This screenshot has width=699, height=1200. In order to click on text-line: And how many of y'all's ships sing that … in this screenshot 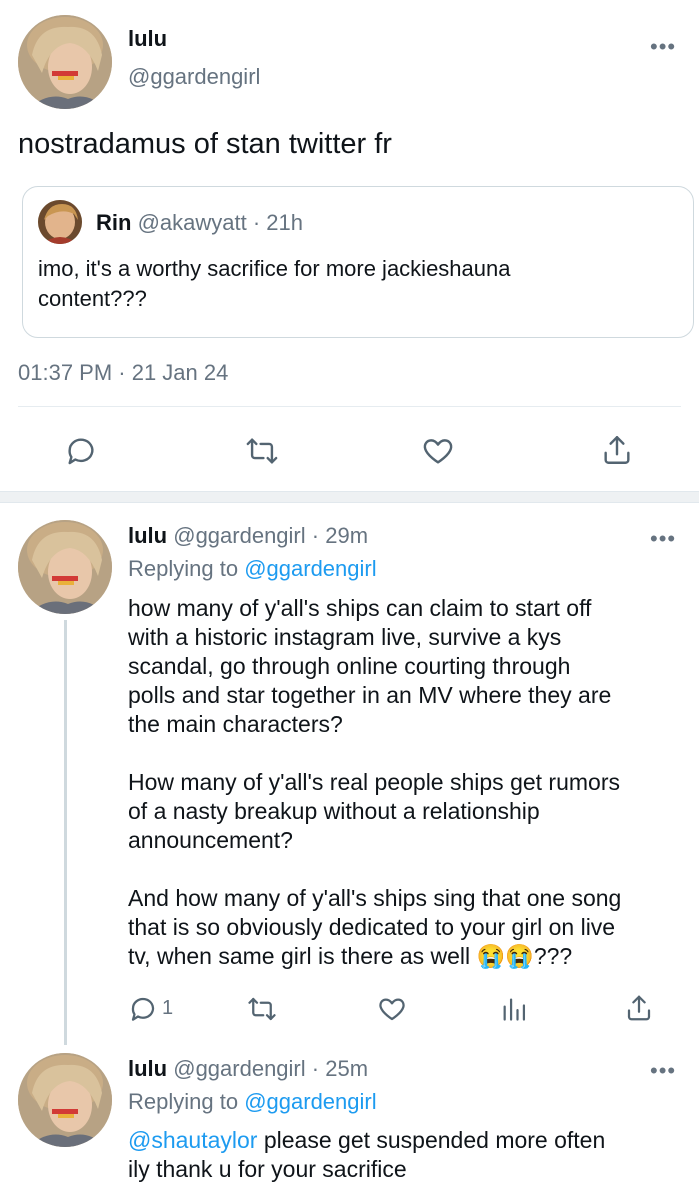, I will do `click(375, 898)`.